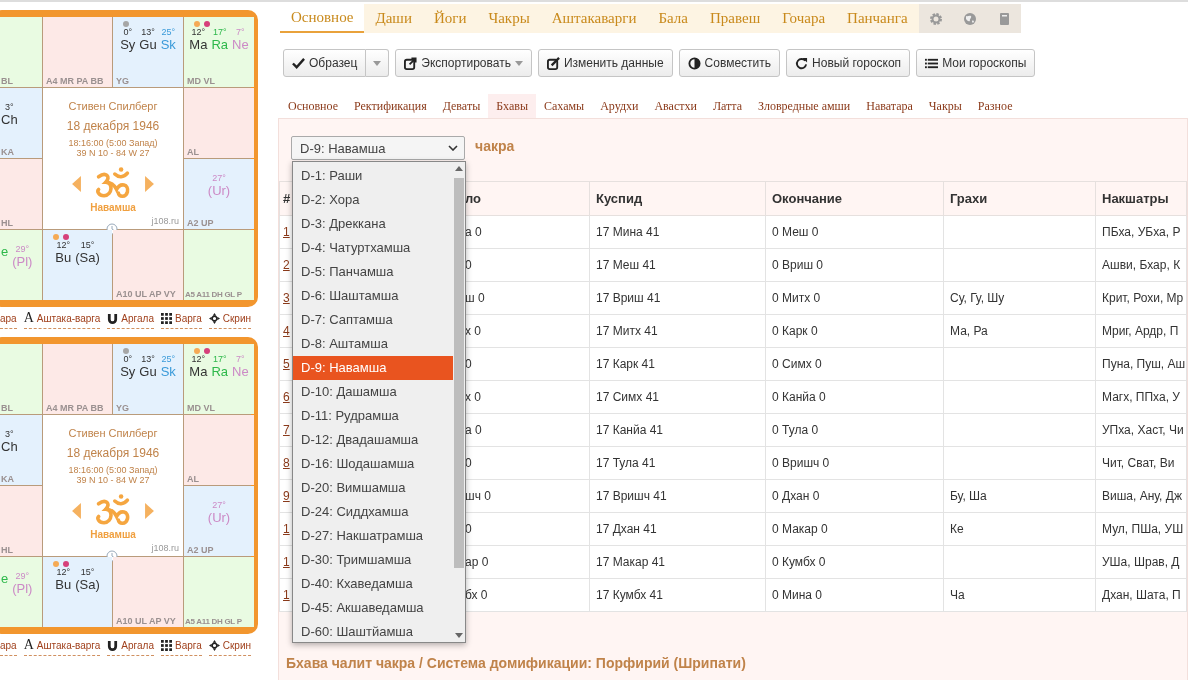 The image size is (1188, 680). What do you see at coordinates (461, 106) in the screenshot?
I see `sub-tab: Деваты` at bounding box center [461, 106].